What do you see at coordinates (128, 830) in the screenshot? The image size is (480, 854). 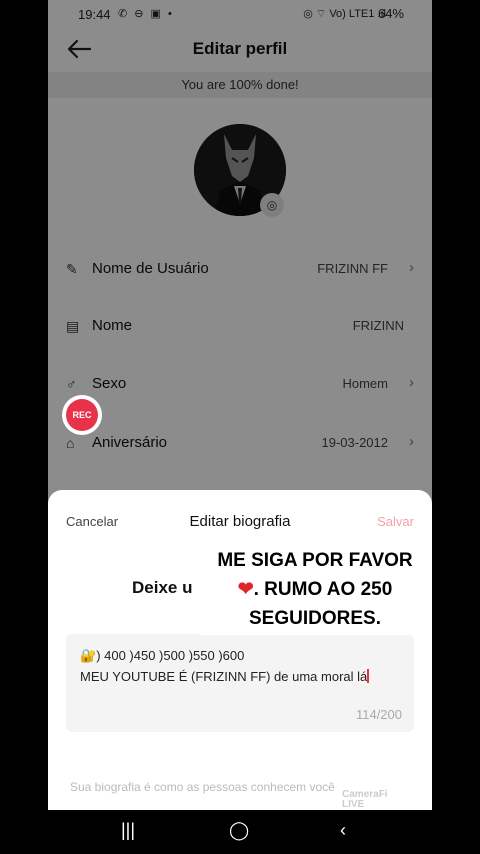 I see `recent-apps-icon: |||` at bounding box center [128, 830].